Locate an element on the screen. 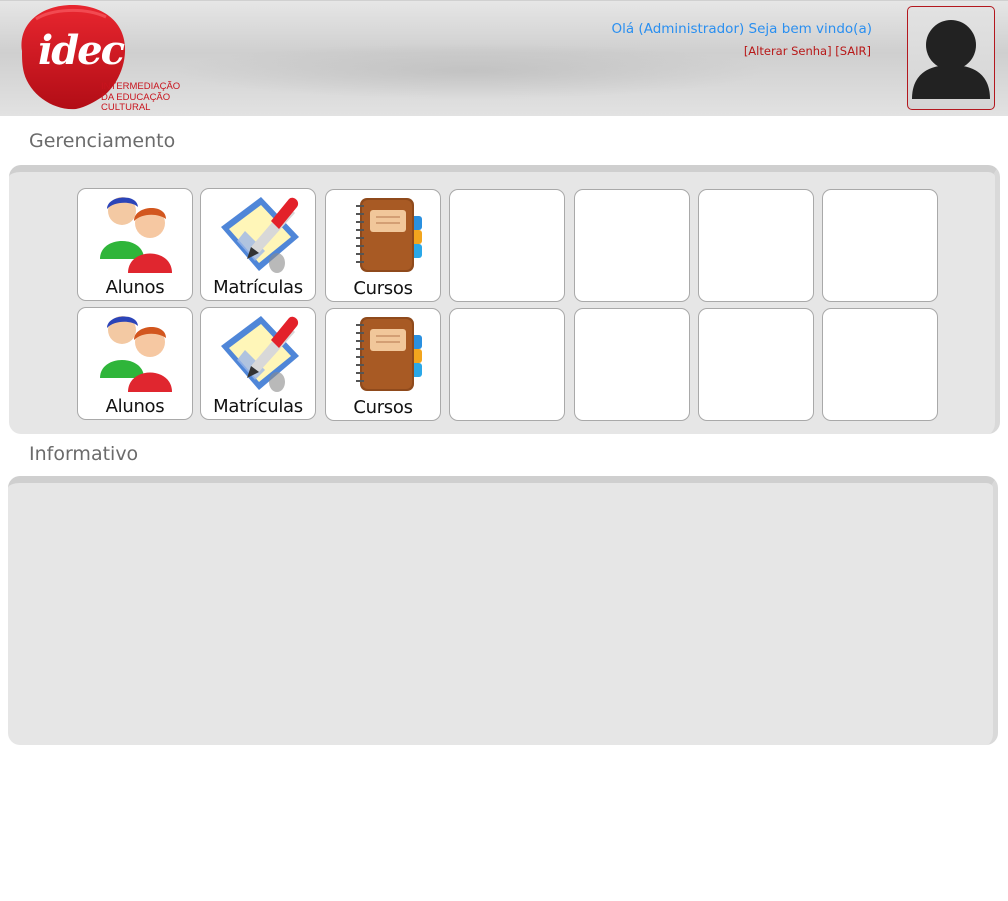 Image resolution: width=1008 pixels, height=901 pixels. logo-tagline-line: INTERMEDIAÇÃO is located at coordinates (141, 86).